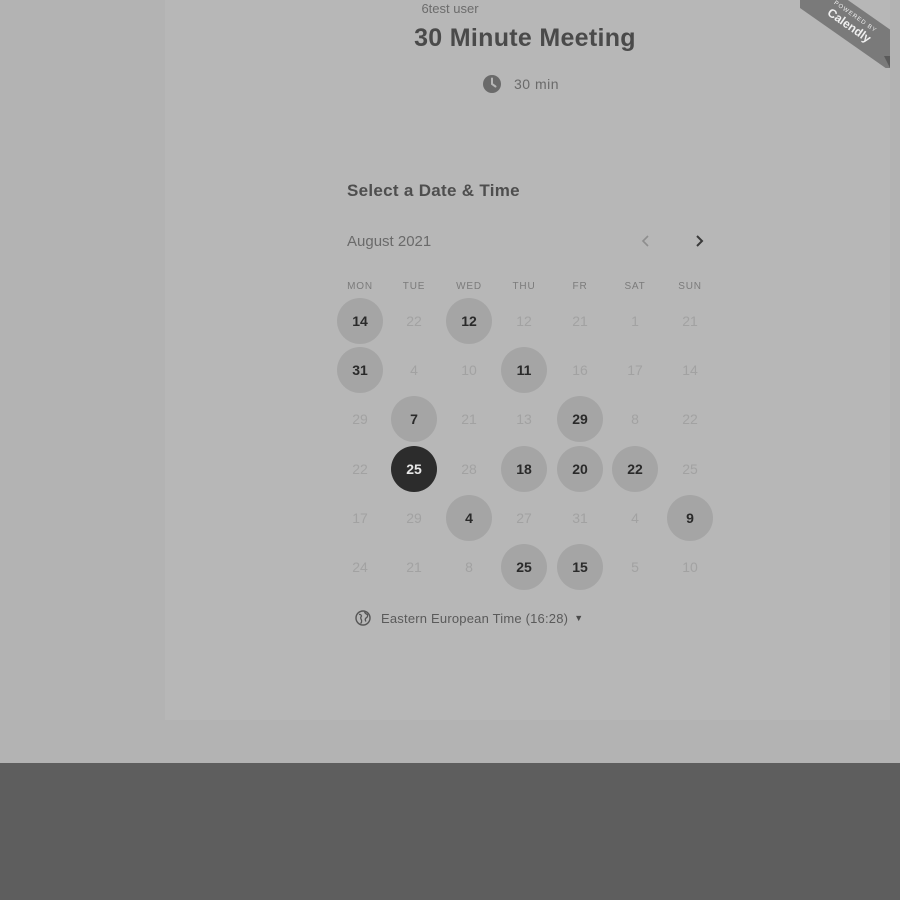  Describe the element at coordinates (469, 469) in the screenshot. I see `unavailable-date: 28` at that location.